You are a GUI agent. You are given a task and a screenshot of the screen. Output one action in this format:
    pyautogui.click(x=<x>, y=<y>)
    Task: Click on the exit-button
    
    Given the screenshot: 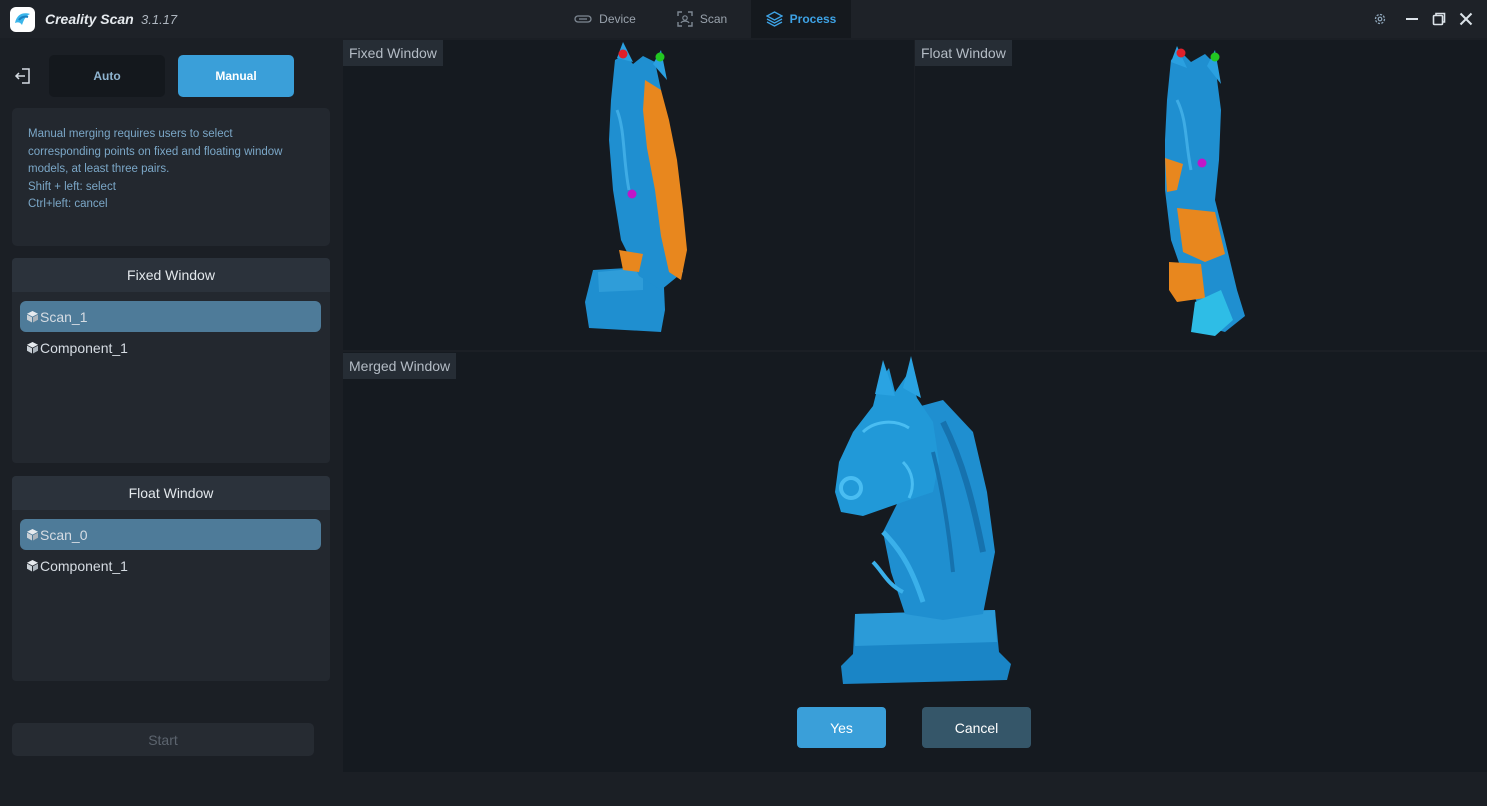 What is the action you would take?
    pyautogui.click(x=23, y=76)
    